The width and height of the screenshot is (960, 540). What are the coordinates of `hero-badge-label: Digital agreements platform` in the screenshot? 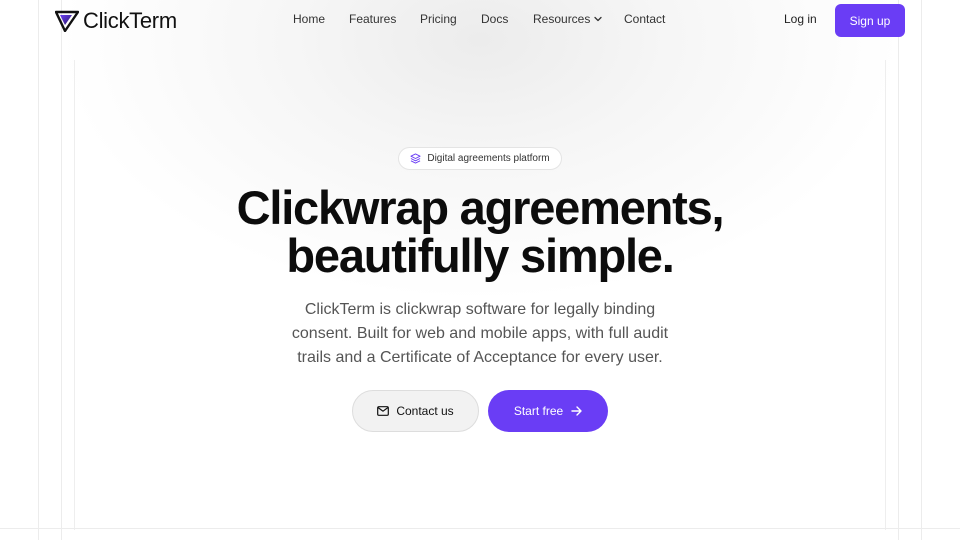 It's located at (488, 158).